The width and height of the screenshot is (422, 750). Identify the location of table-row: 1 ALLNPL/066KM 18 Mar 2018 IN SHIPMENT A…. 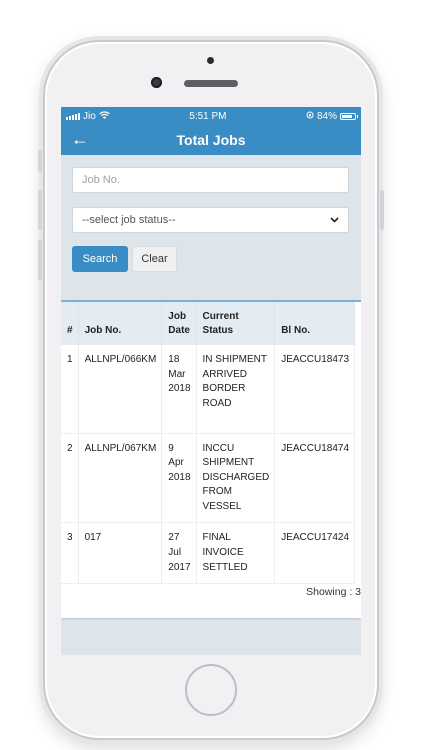
(208, 389).